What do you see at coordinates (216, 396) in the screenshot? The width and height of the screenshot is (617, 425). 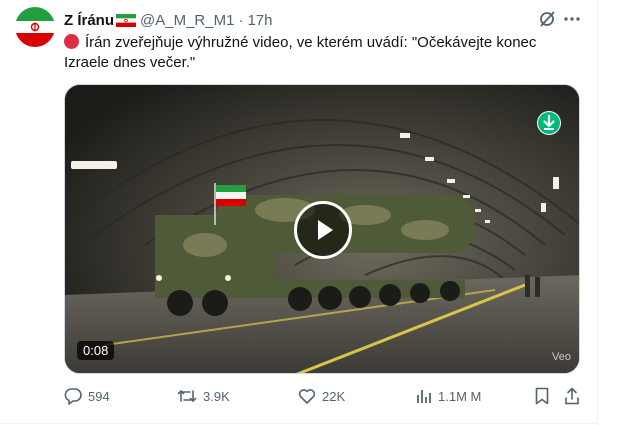 I see `repost-count: 3.9K` at bounding box center [216, 396].